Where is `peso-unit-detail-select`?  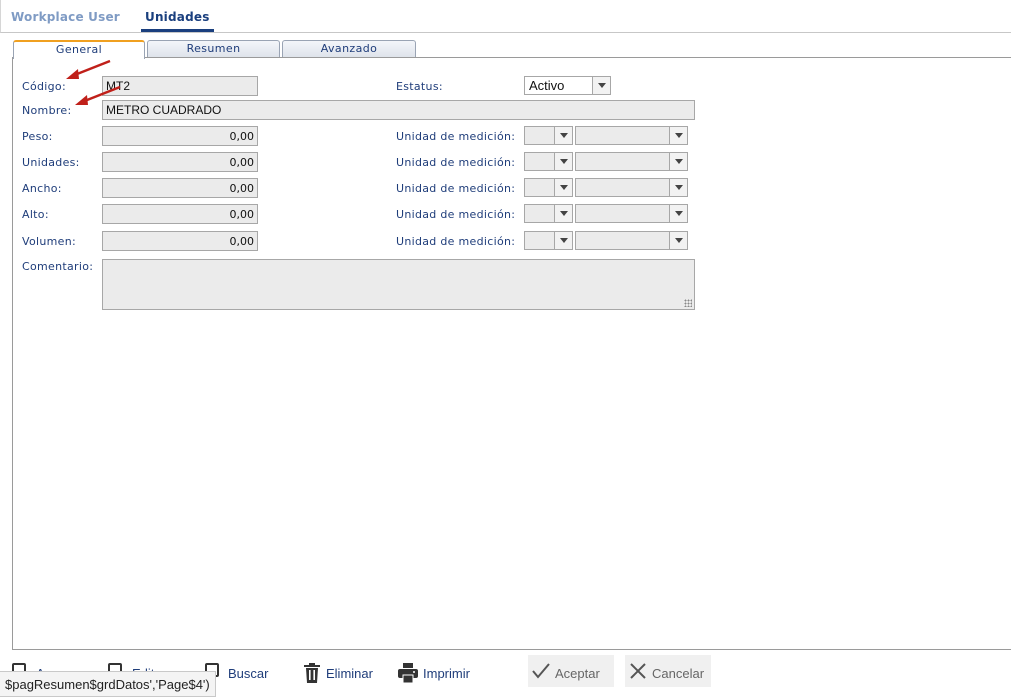 peso-unit-detail-select is located at coordinates (631, 135).